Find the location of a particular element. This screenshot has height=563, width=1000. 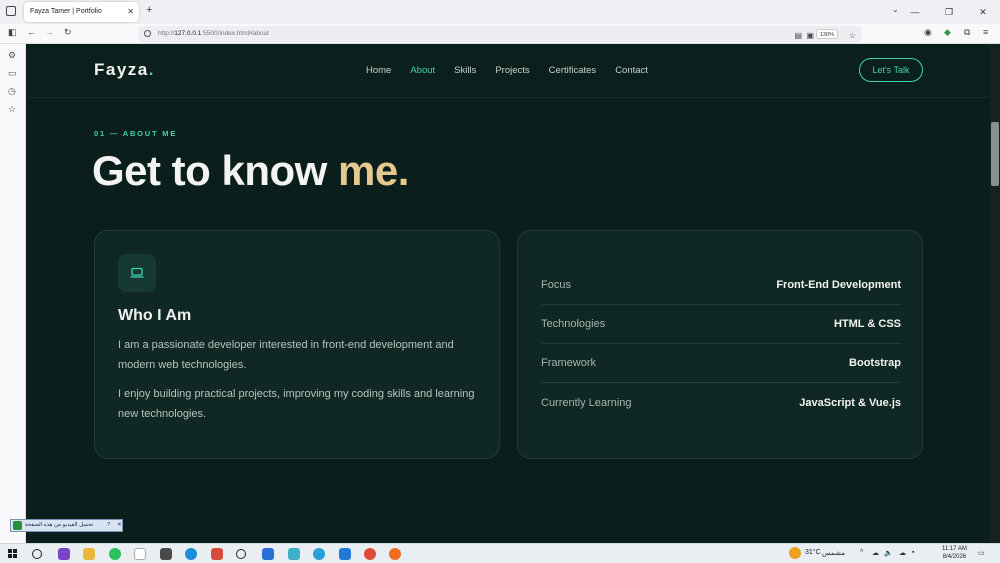

video-download-widget: تحميل الفيديو من هذه الصفحة ? ✕ is located at coordinates (66, 525).